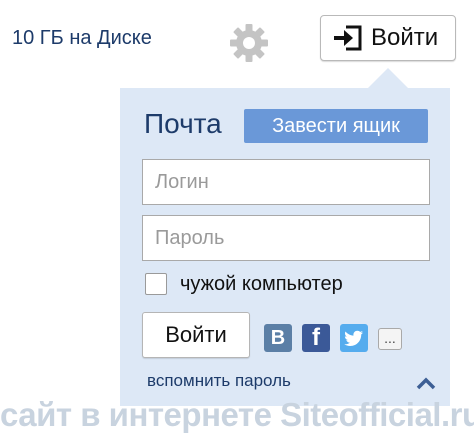 This screenshot has height=439, width=474. Describe the element at coordinates (316, 338) in the screenshot. I see `facebook-login-icon: f` at that location.